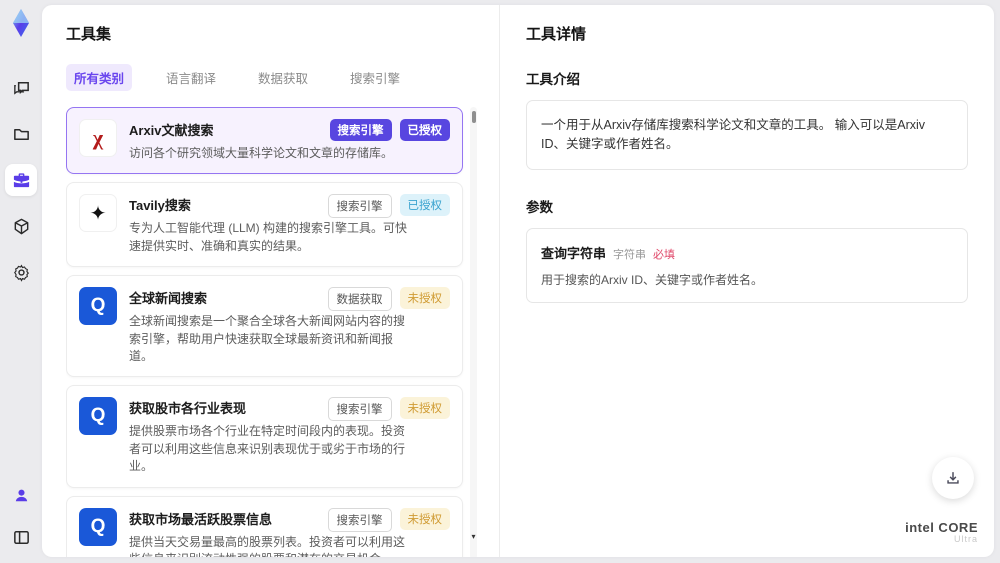 The width and height of the screenshot is (1000, 563). Describe the element at coordinates (747, 265) in the screenshot. I see `parameter-item: 查询字符串 字符串 必填 用于搜索的Arxiv ID、关键字或作者姓名。` at that location.